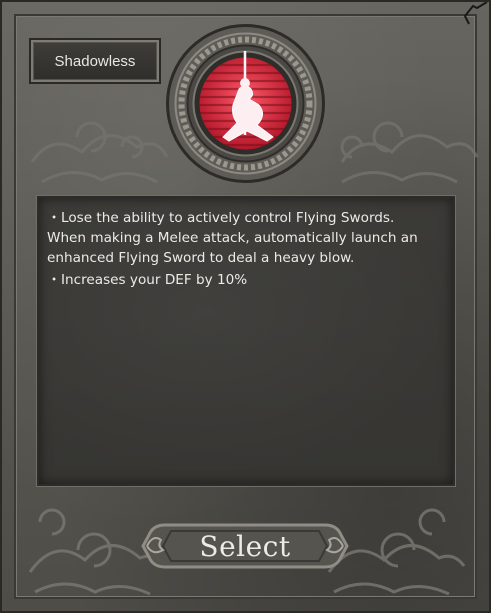 Image resolution: width=491 pixels, height=613 pixels. I want to click on ability-title-badge: Shadowless, so click(95, 61).